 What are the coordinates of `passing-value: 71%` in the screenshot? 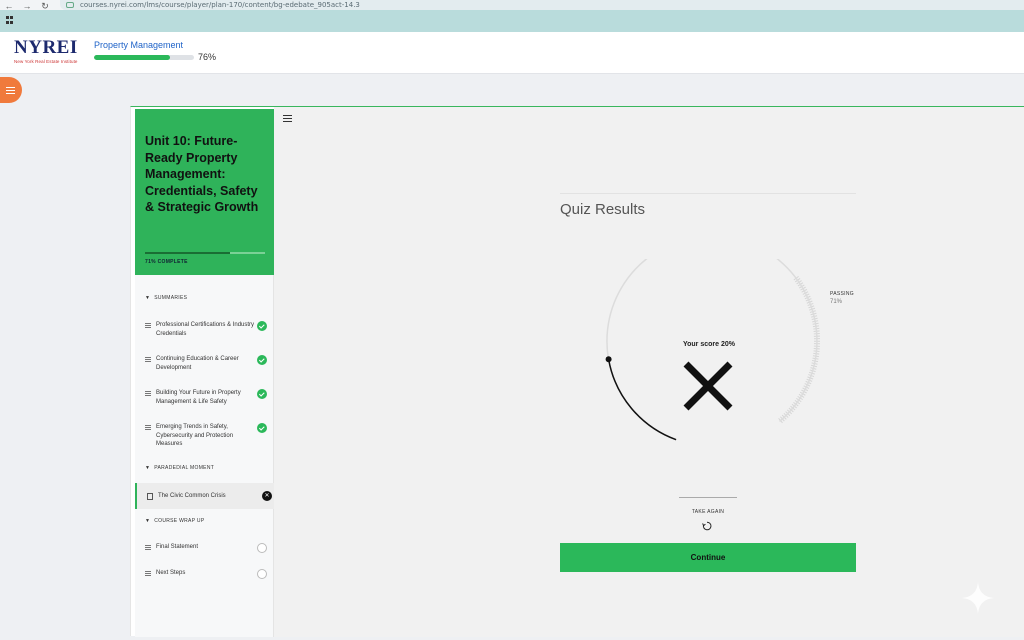 It's located at (836, 302).